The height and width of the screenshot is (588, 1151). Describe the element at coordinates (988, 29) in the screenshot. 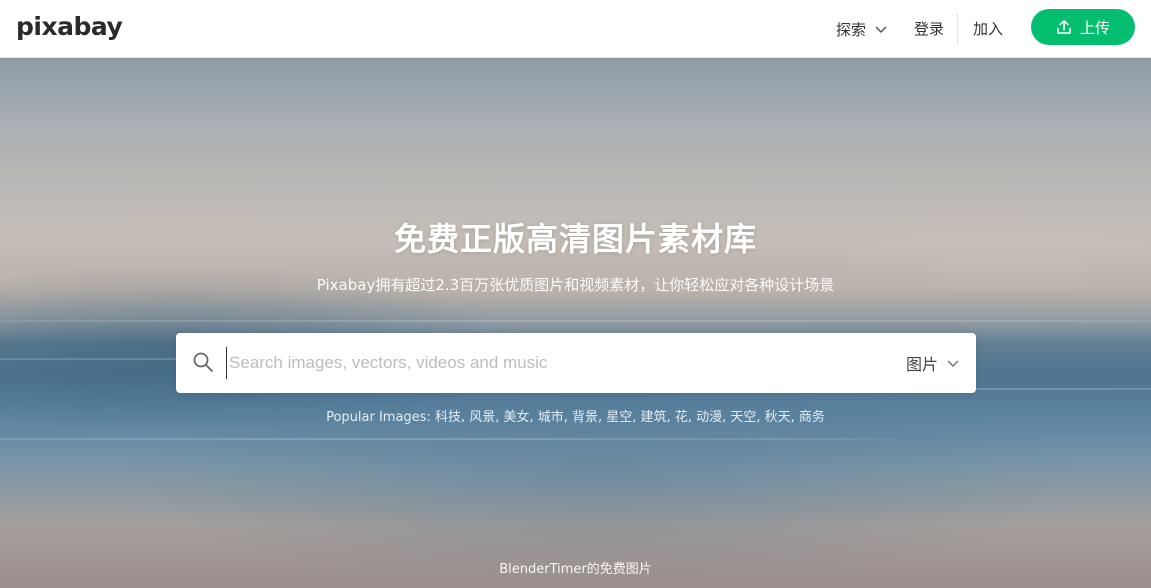

I see `join-link: 加入` at that location.